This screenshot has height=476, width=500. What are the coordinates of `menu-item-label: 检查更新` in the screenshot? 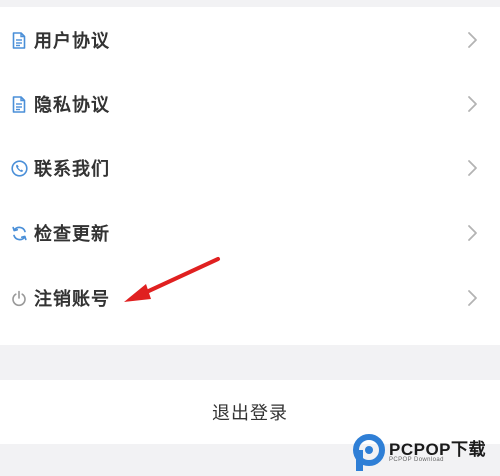 It's located at (72, 234).